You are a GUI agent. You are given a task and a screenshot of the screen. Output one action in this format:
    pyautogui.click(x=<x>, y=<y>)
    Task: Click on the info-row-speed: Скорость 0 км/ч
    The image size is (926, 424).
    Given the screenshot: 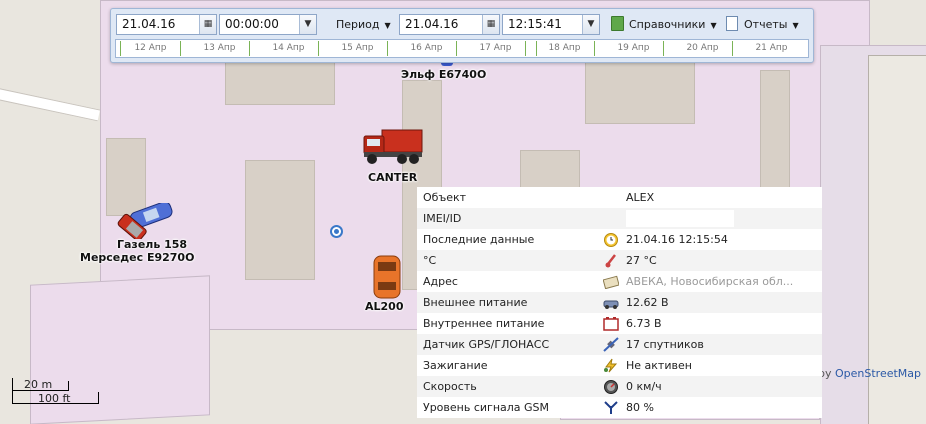 What is the action you would take?
    pyautogui.click(x=619, y=386)
    